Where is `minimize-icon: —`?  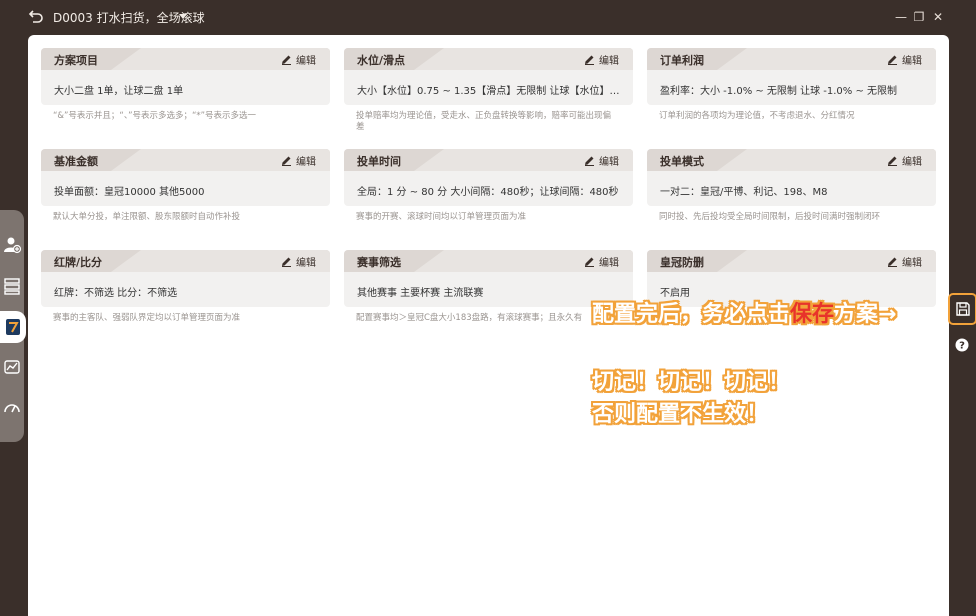
minimize-icon: — is located at coordinates (901, 17).